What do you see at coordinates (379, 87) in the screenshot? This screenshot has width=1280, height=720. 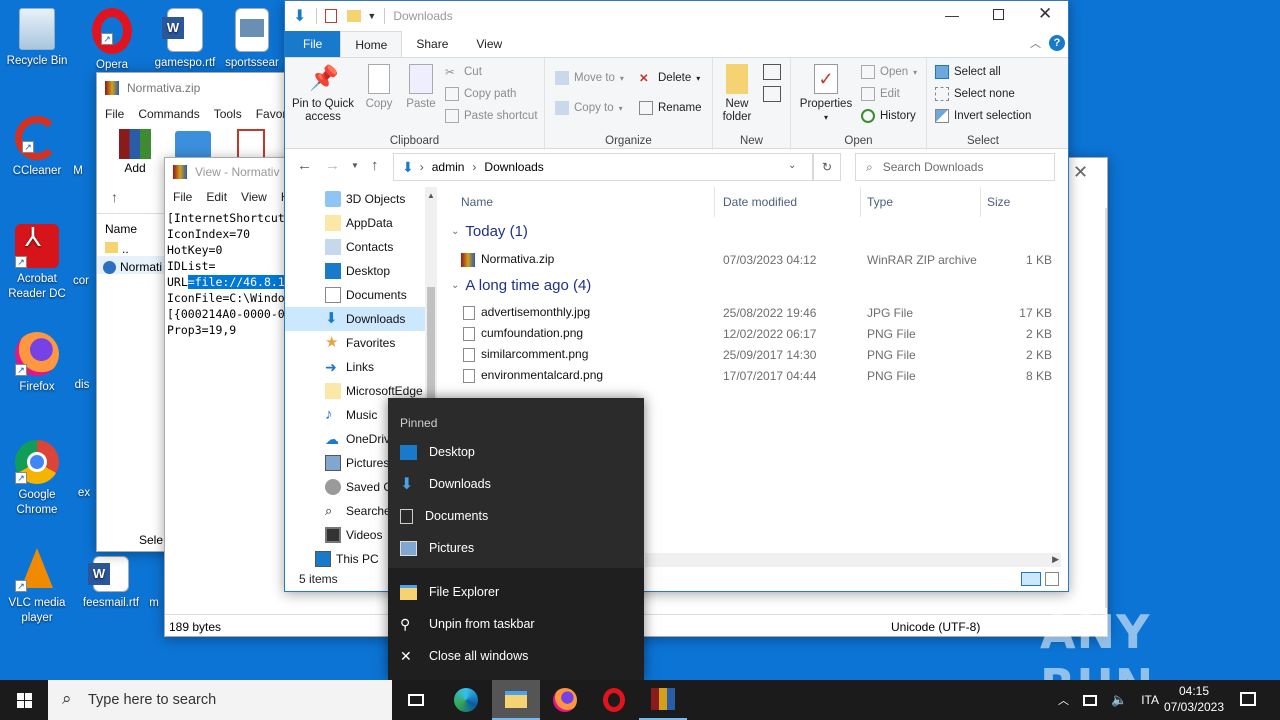 I see `copy-button: Copy` at bounding box center [379, 87].